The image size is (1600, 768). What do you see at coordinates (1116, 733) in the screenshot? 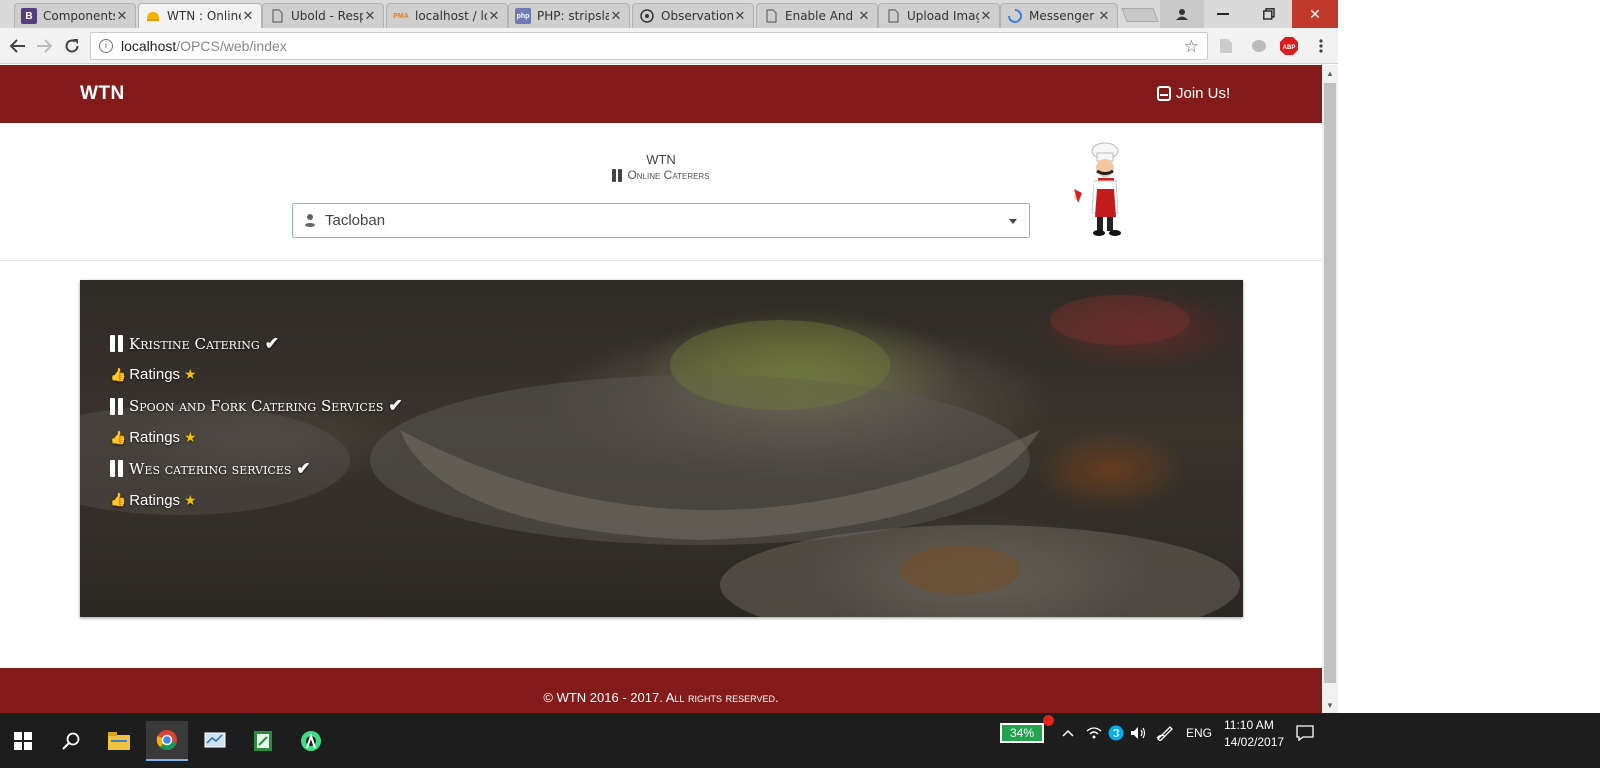
I see `skype-icon` at bounding box center [1116, 733].